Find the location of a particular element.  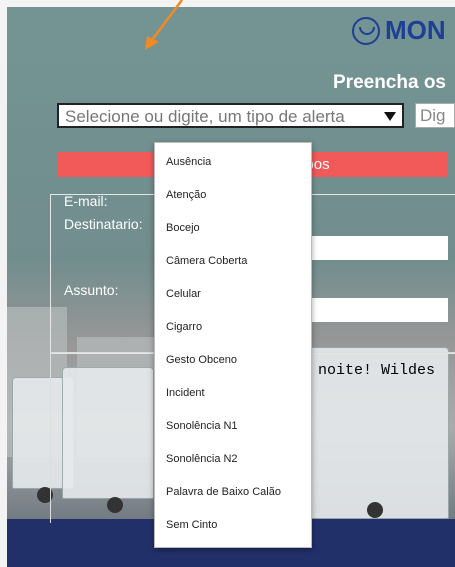

dropdown-option: Câmera Coberta is located at coordinates (233, 261).